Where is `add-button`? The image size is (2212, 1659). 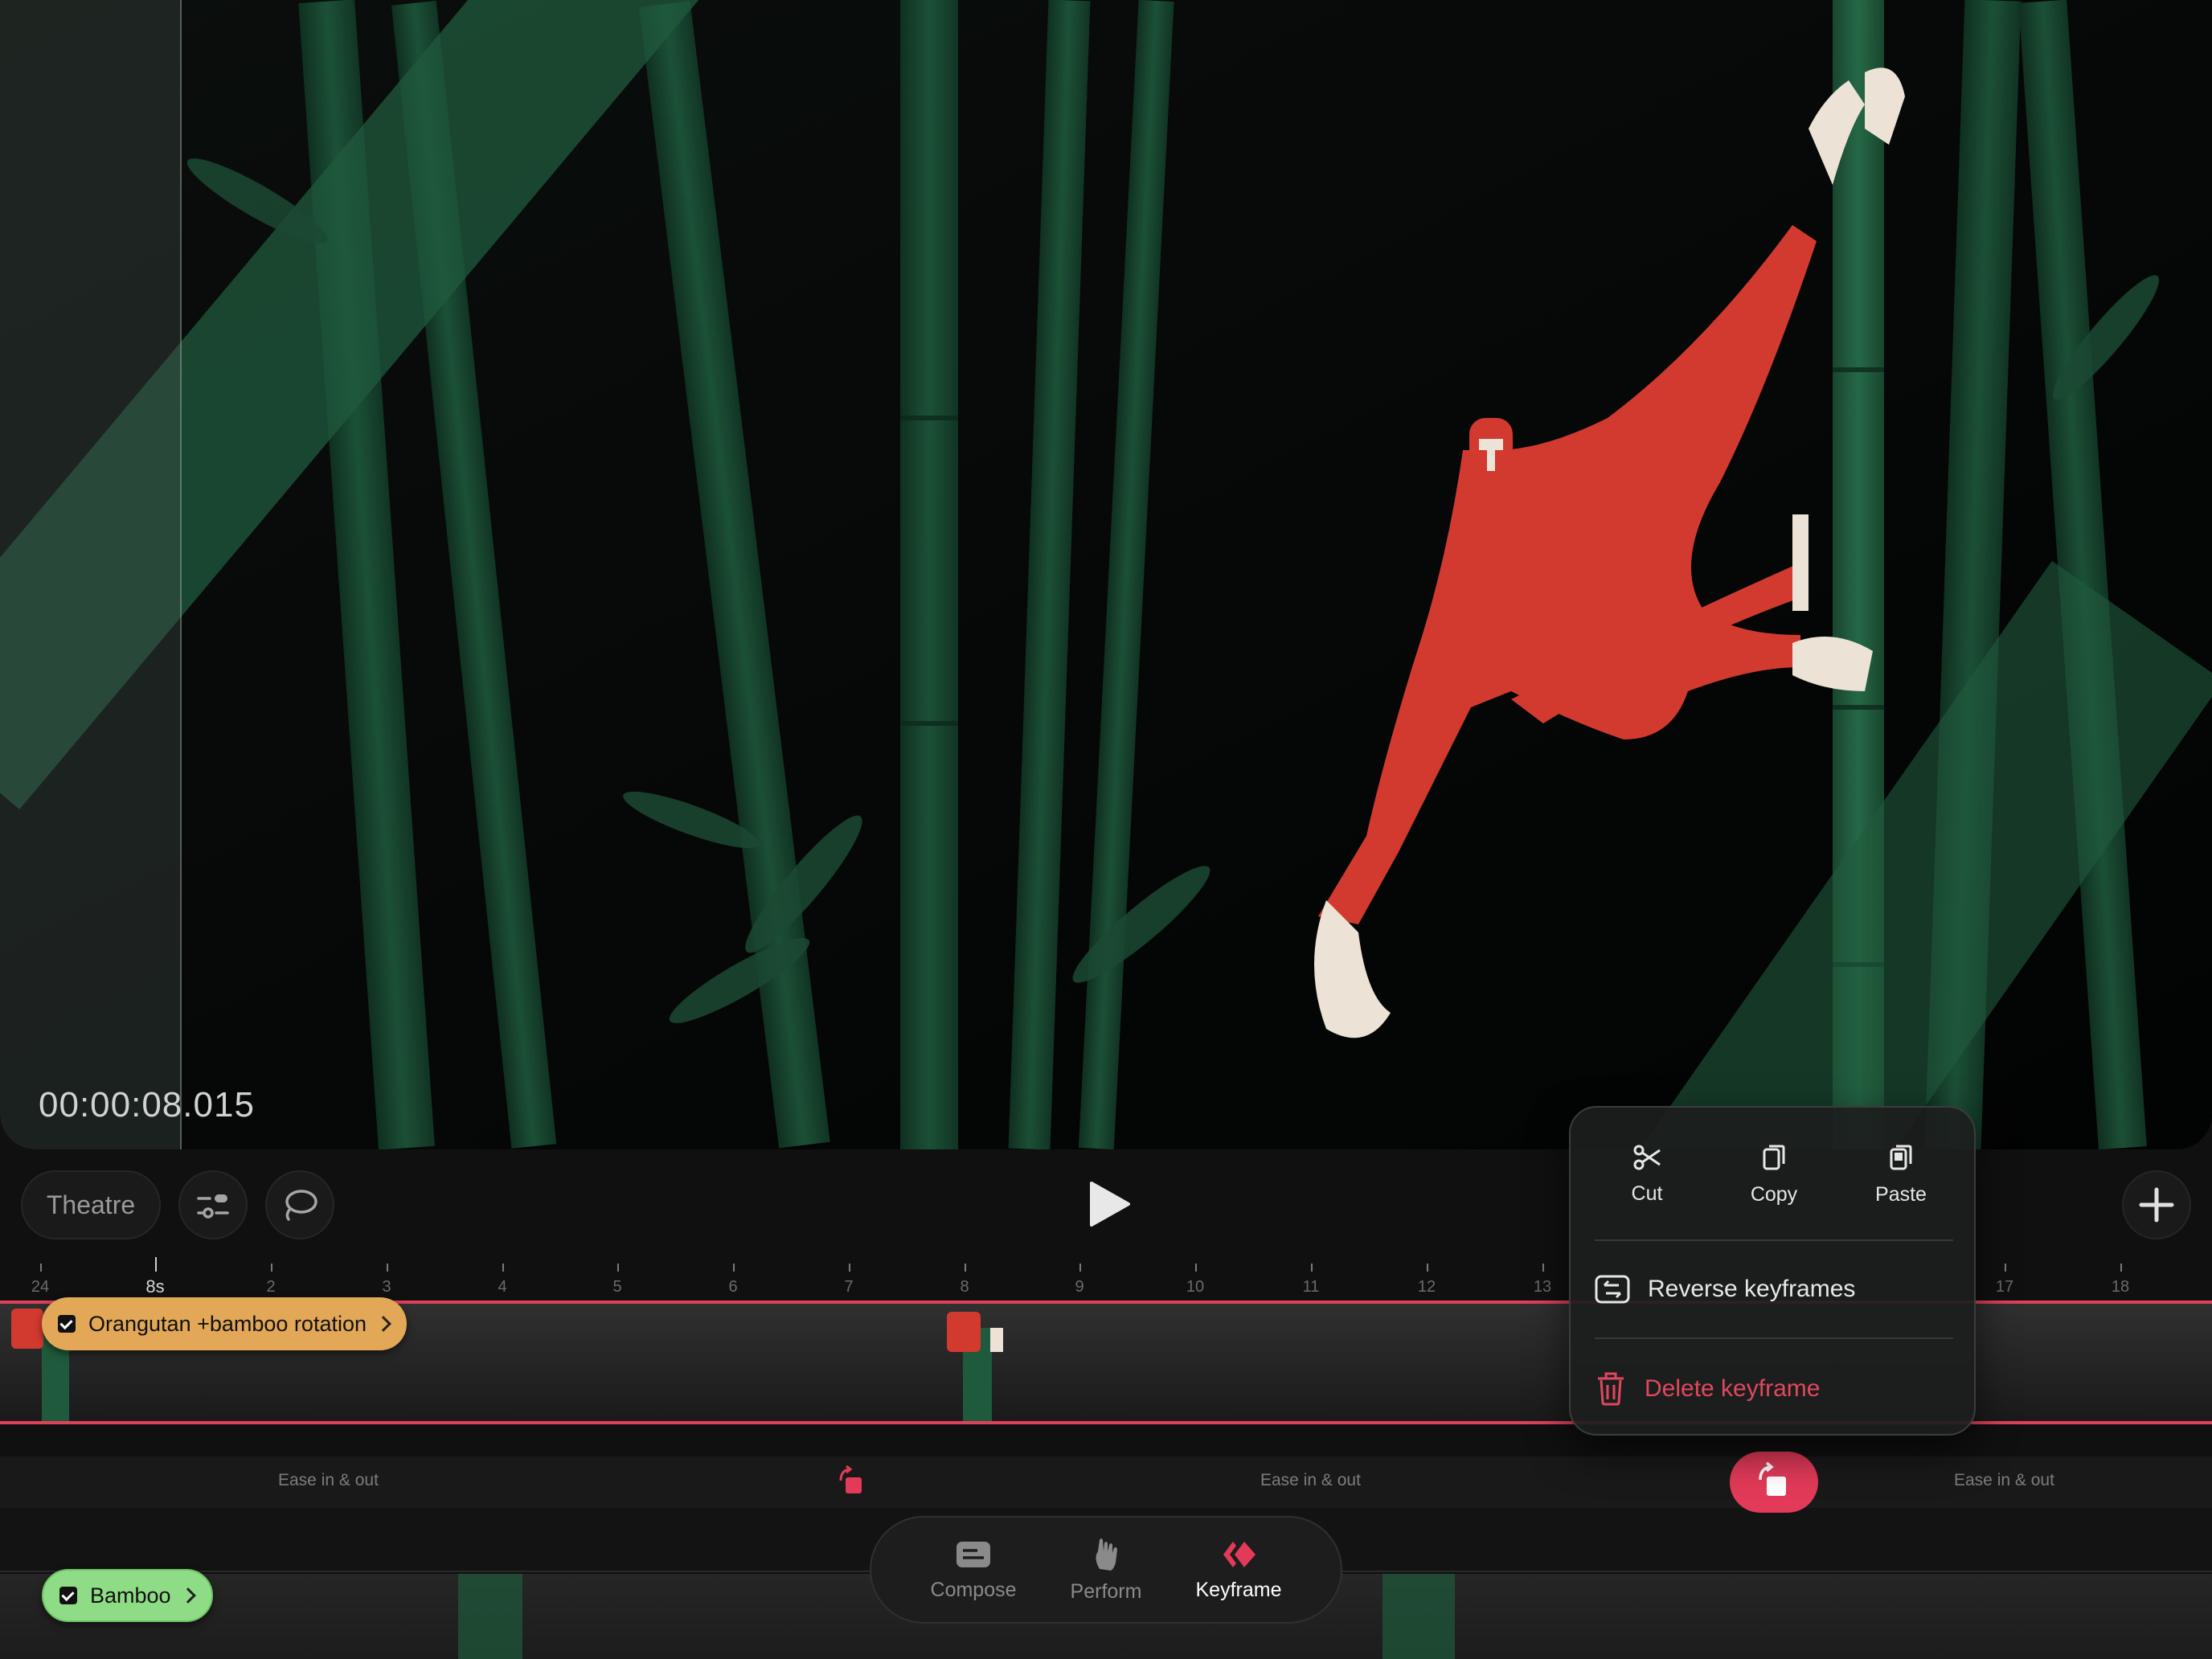 add-button is located at coordinates (2156, 1204).